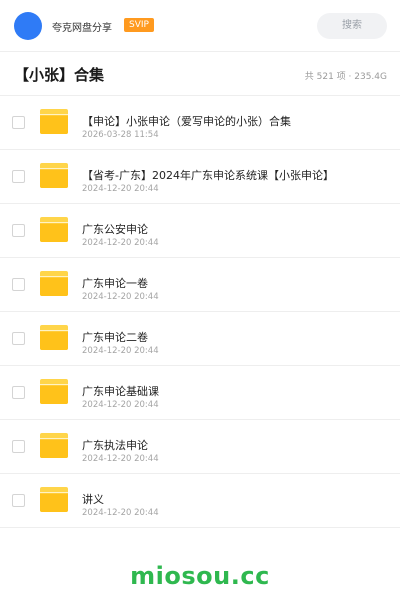 This screenshot has width=400, height=600. I want to click on list-item: 广东公安申论 2024-12-20 20:44, so click(200, 231).